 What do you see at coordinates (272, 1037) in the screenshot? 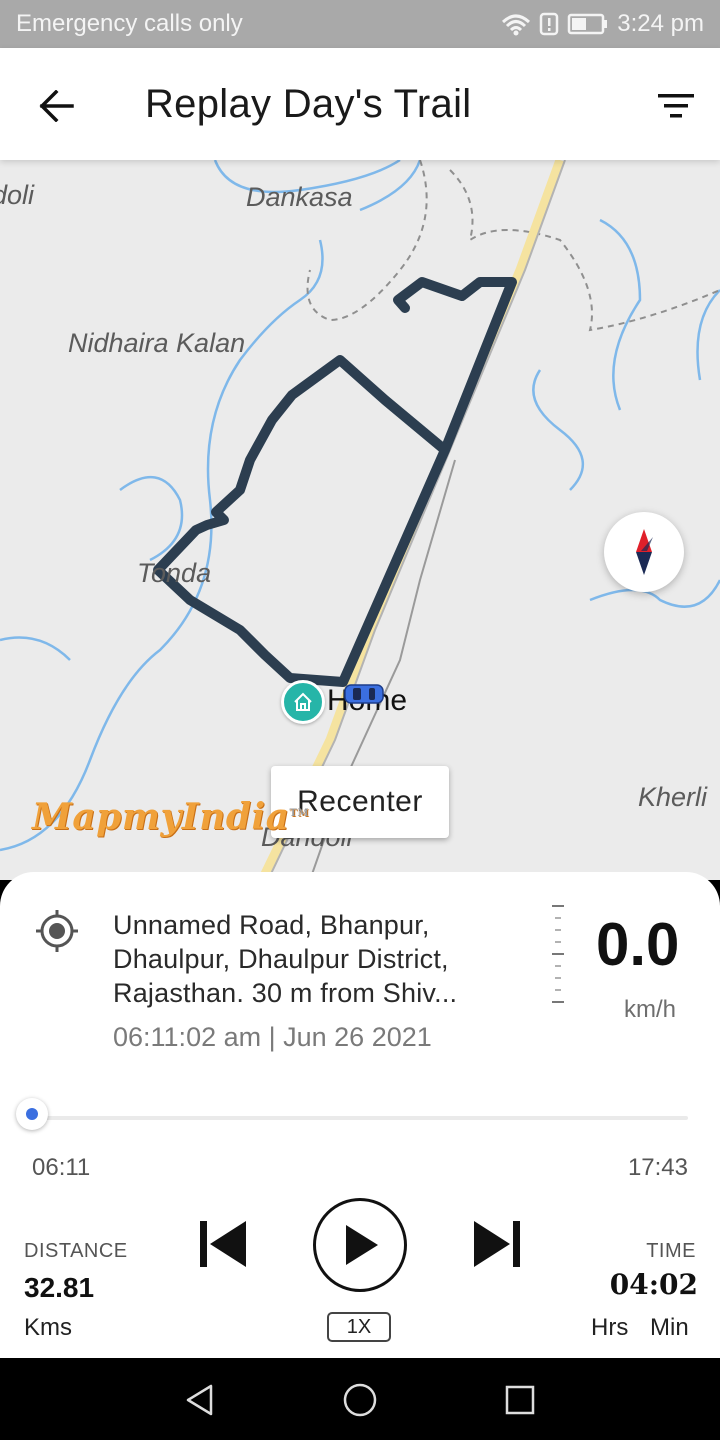
I see `timestamp: 06:11:02 am | Jun 26 2021` at bounding box center [272, 1037].